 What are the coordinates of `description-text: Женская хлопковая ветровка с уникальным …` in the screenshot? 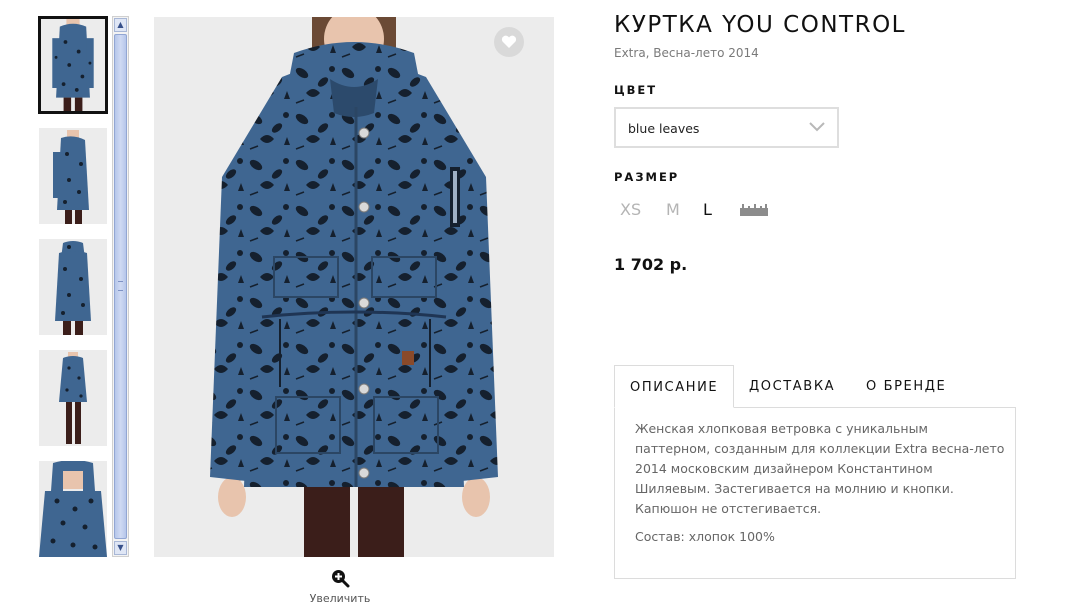 It's located at (820, 468).